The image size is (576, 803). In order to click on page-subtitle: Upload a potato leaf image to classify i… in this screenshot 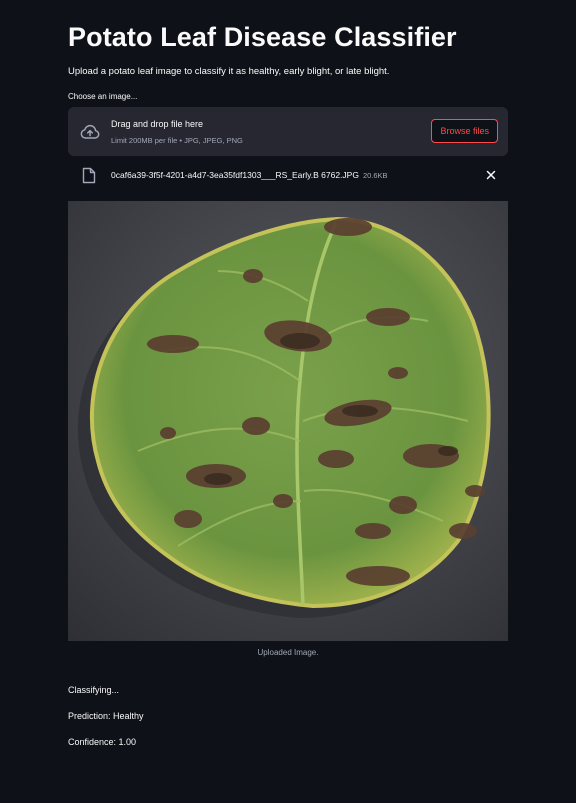, I will do `click(229, 71)`.